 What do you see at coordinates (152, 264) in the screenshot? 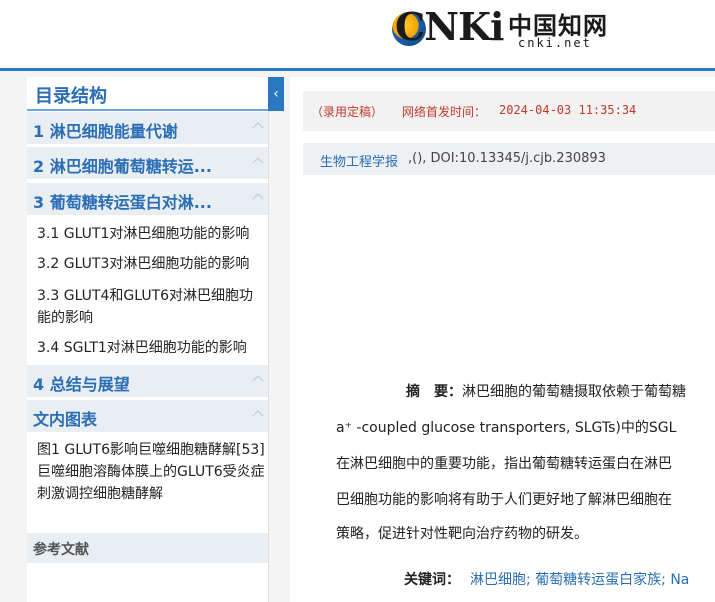
I see `toc-subsection-3-2: 3.2 GLUT3对淋巴细胞功能的影响` at bounding box center [152, 264].